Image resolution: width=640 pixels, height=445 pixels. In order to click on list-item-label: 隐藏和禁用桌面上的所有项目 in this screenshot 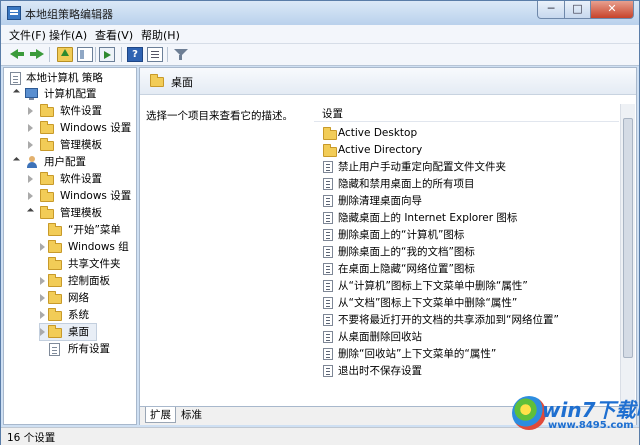, I will do `click(406, 184)`.